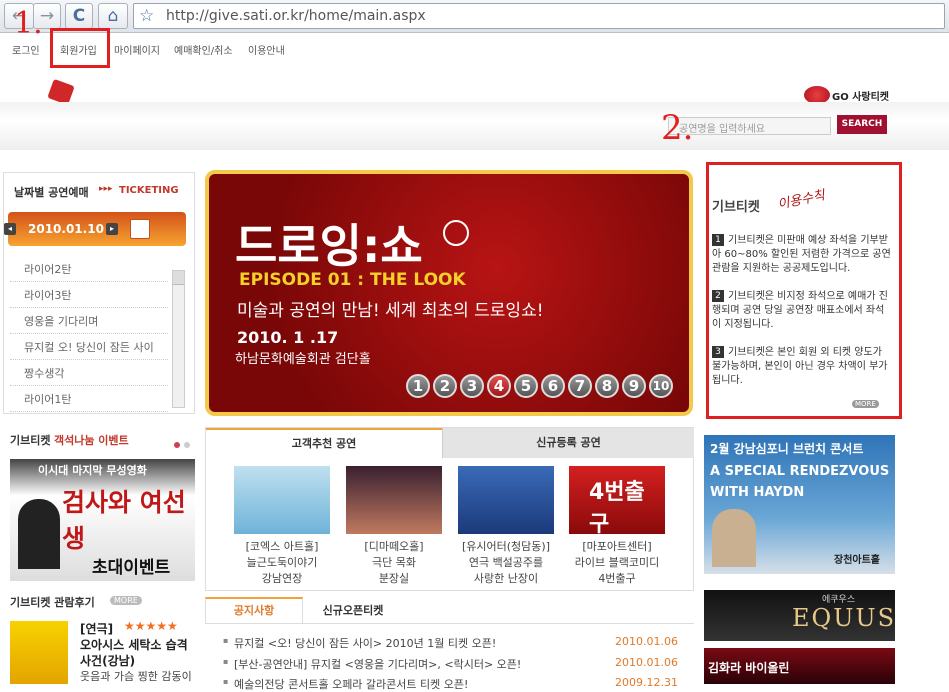 This screenshot has height=692, width=949. I want to click on banner-badge-icon, so click(456, 233).